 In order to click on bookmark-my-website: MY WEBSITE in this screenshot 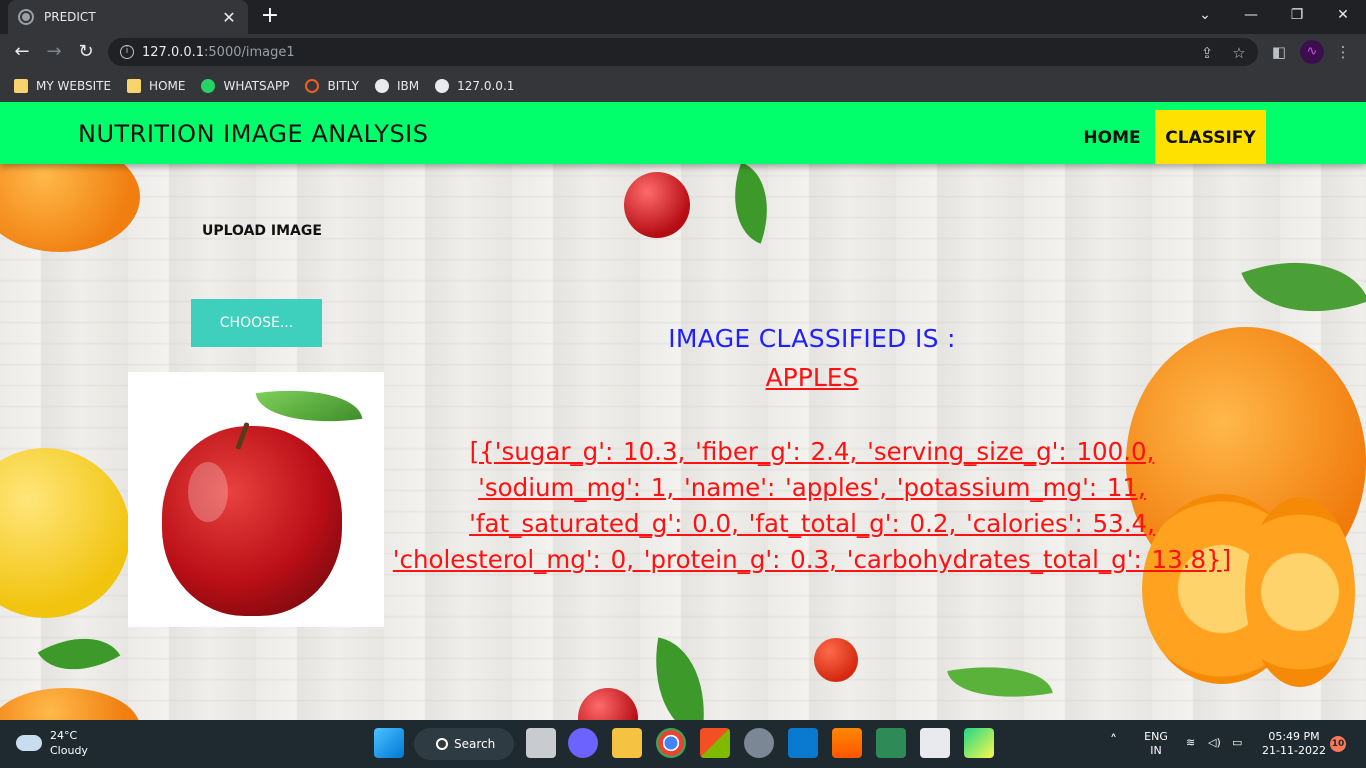, I will do `click(62, 86)`.